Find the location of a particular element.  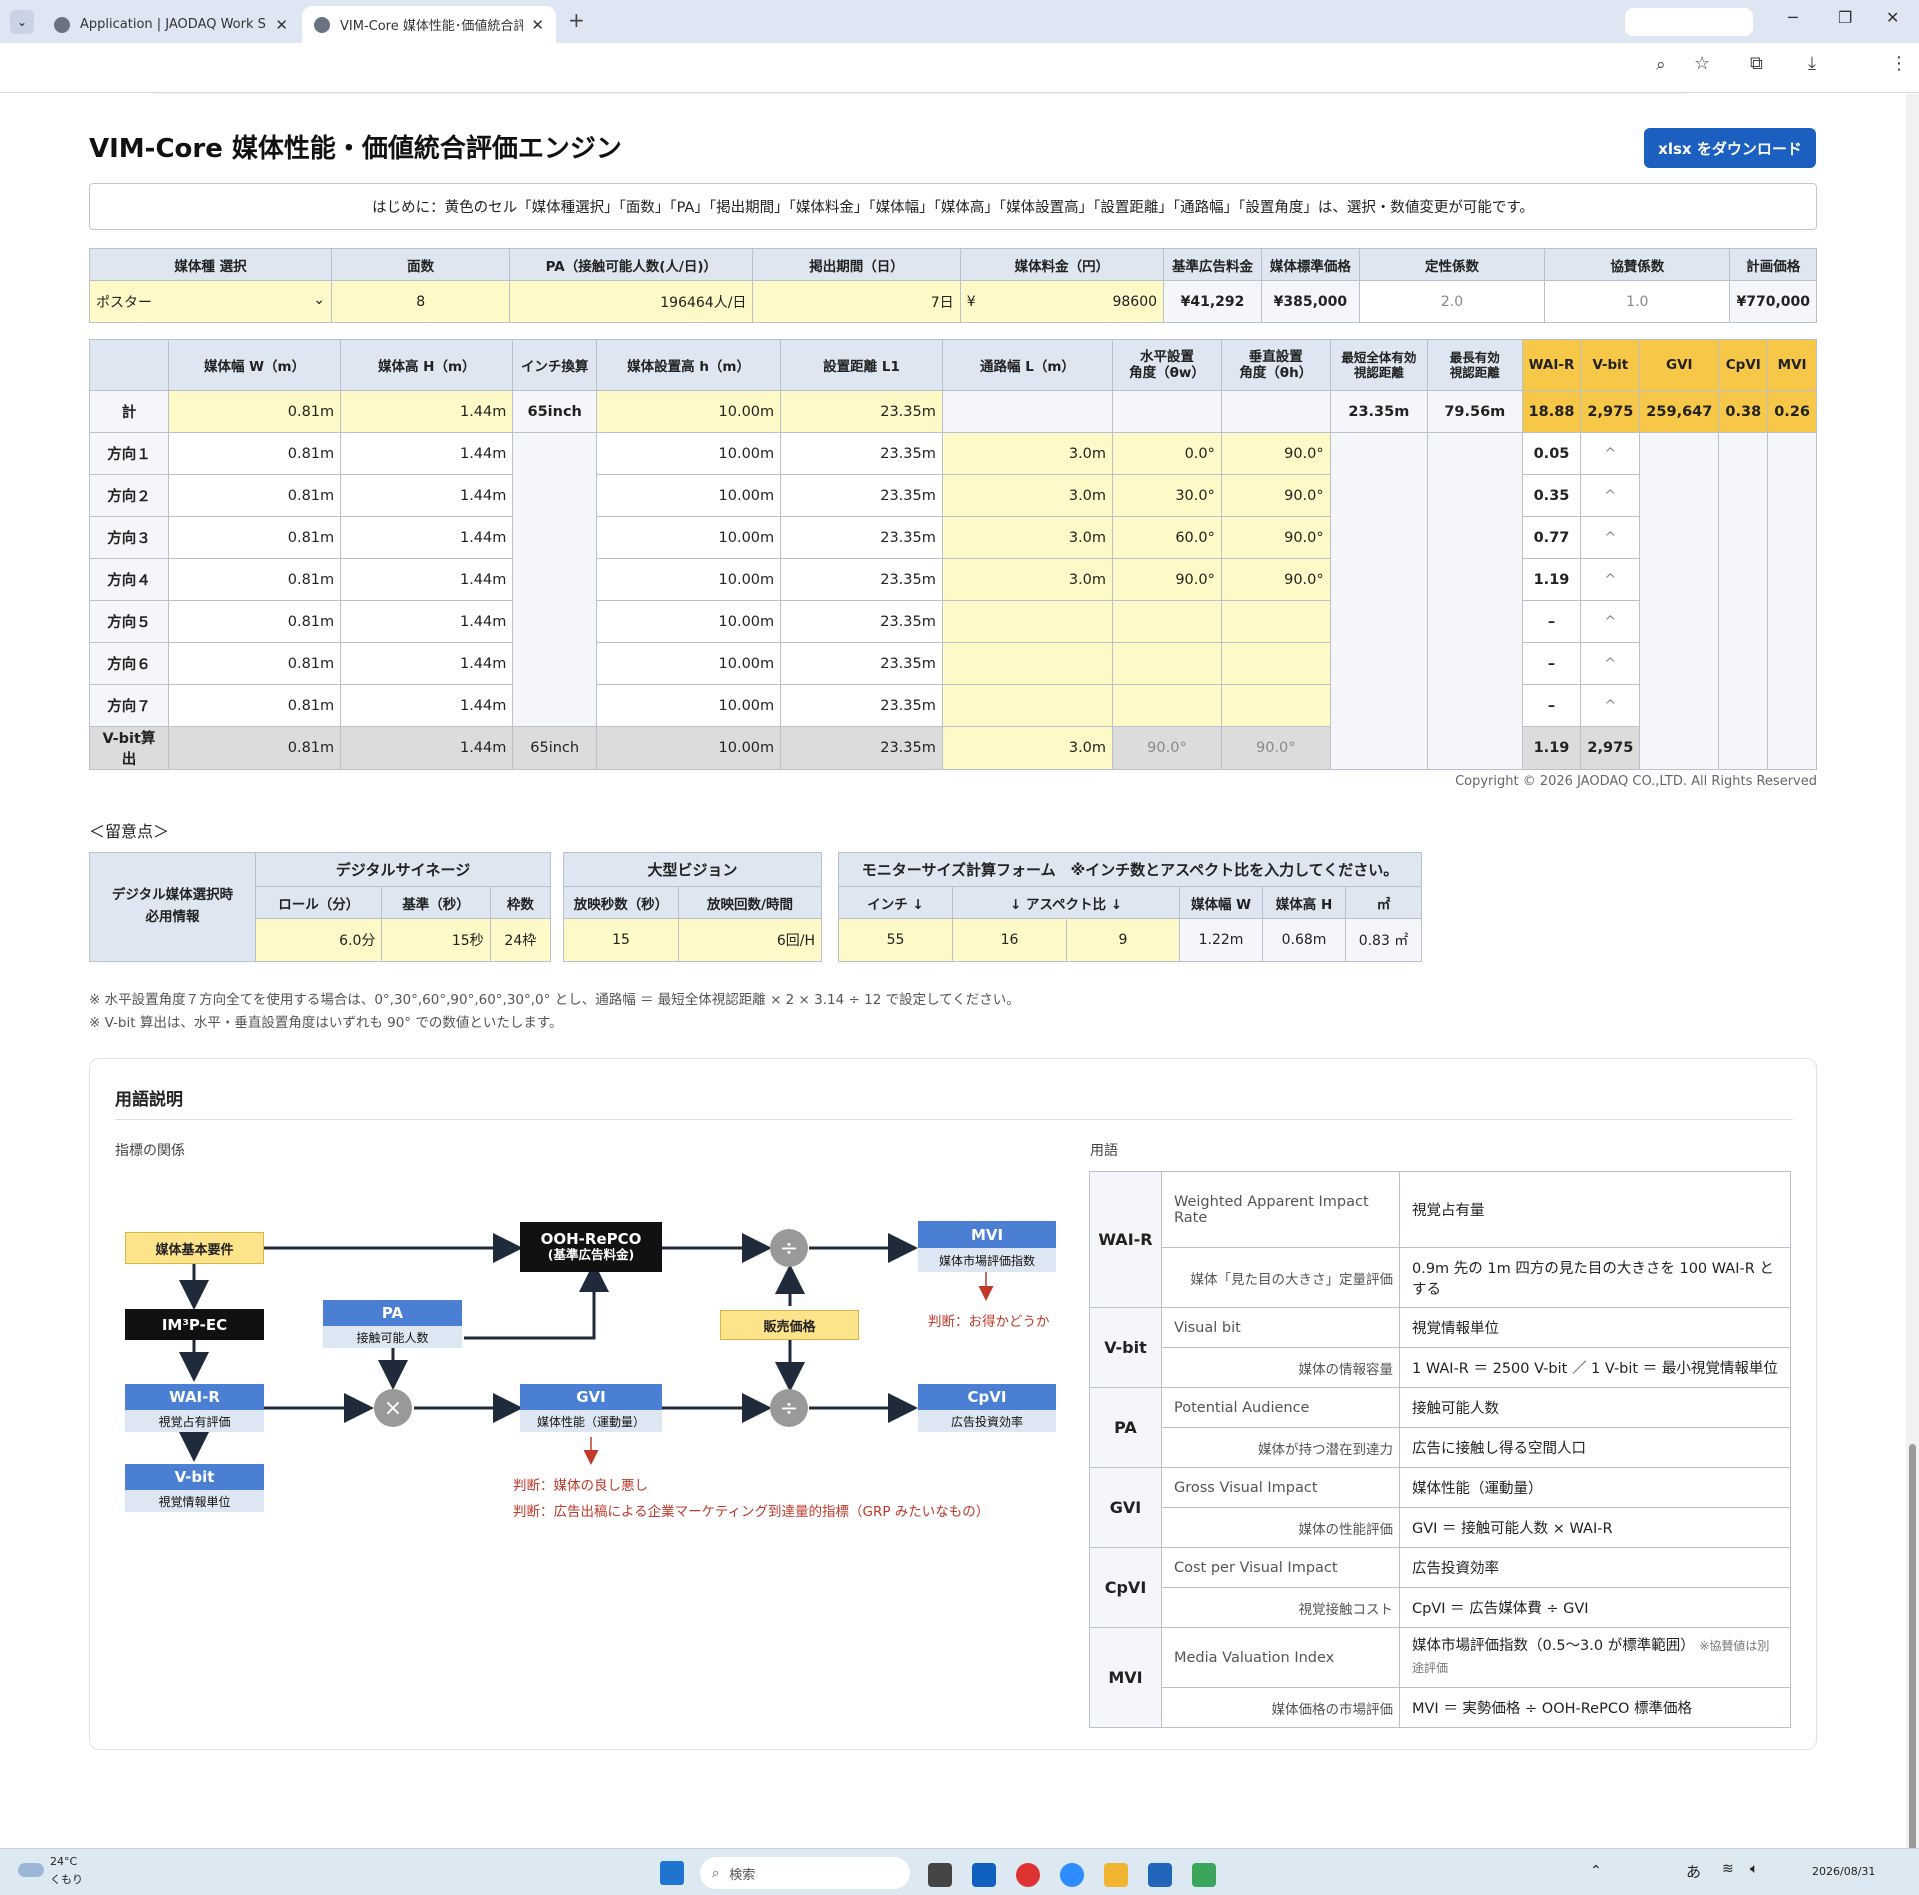

wair-total: 18.88 is located at coordinates (1551, 411).